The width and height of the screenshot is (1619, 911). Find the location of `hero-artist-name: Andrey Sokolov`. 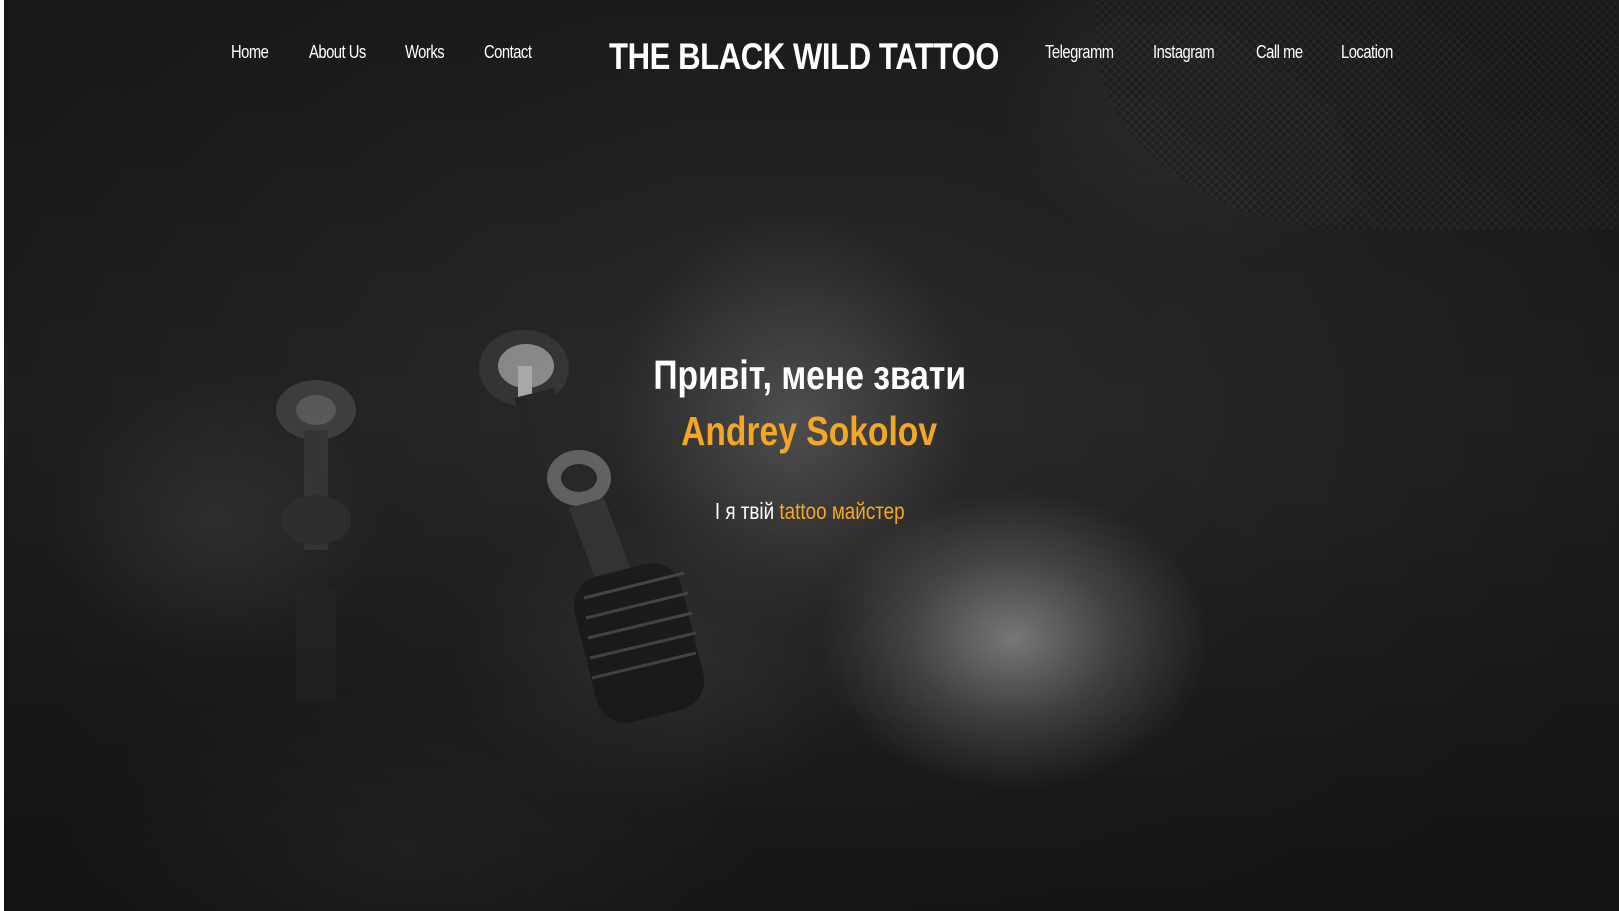

hero-artist-name: Andrey Sokolov is located at coordinates (809, 431).